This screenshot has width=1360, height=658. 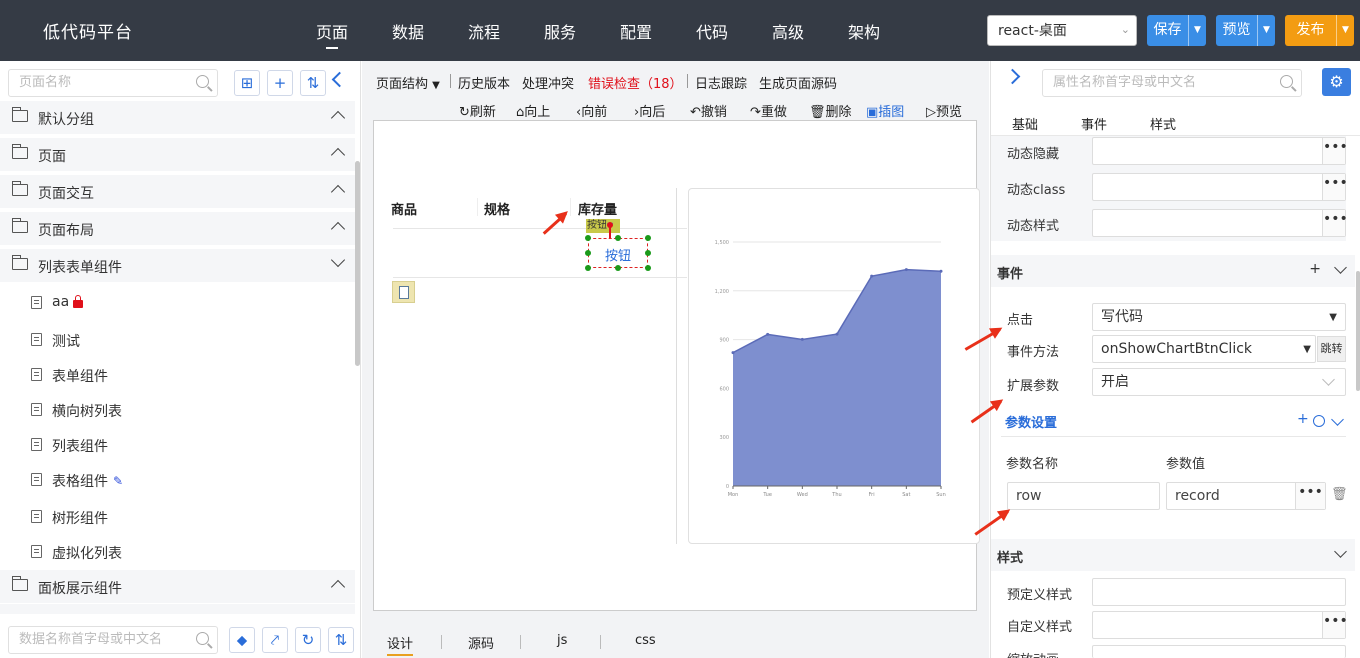 What do you see at coordinates (177, 479) in the screenshot?
I see `page-item-table: 表格组件 ✎` at bounding box center [177, 479].